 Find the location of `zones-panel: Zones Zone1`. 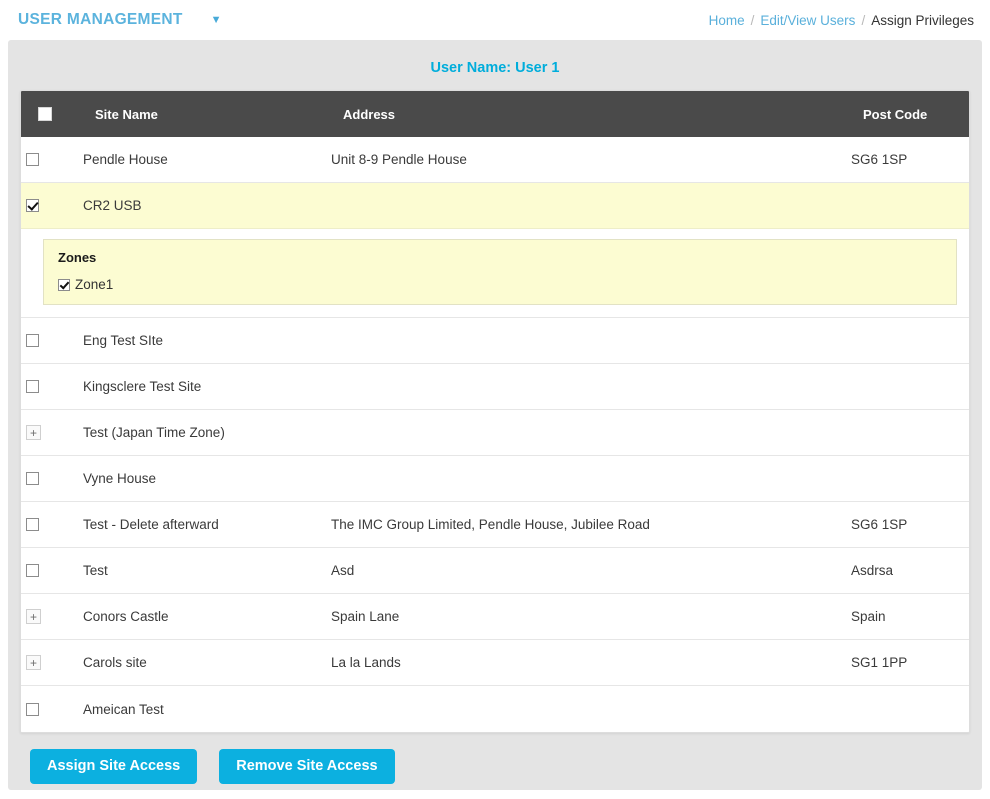

zones-panel: Zones Zone1 is located at coordinates (500, 272).